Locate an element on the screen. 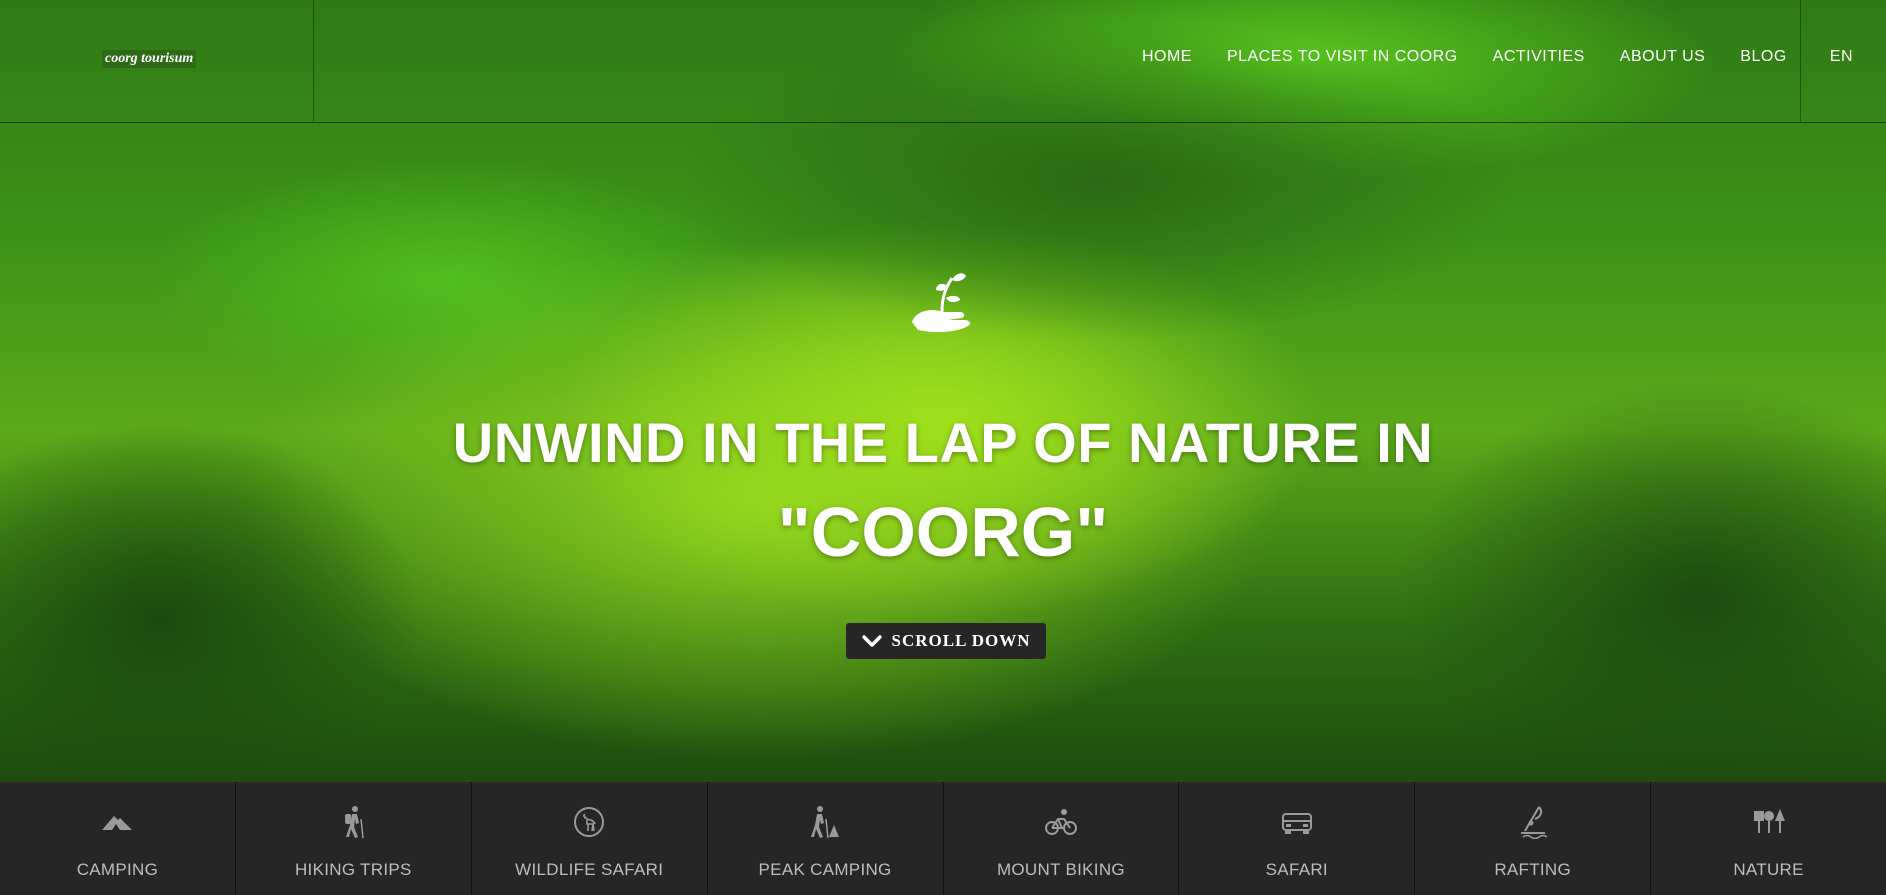  hero-headline-line2: "COORG" is located at coordinates (943, 532).